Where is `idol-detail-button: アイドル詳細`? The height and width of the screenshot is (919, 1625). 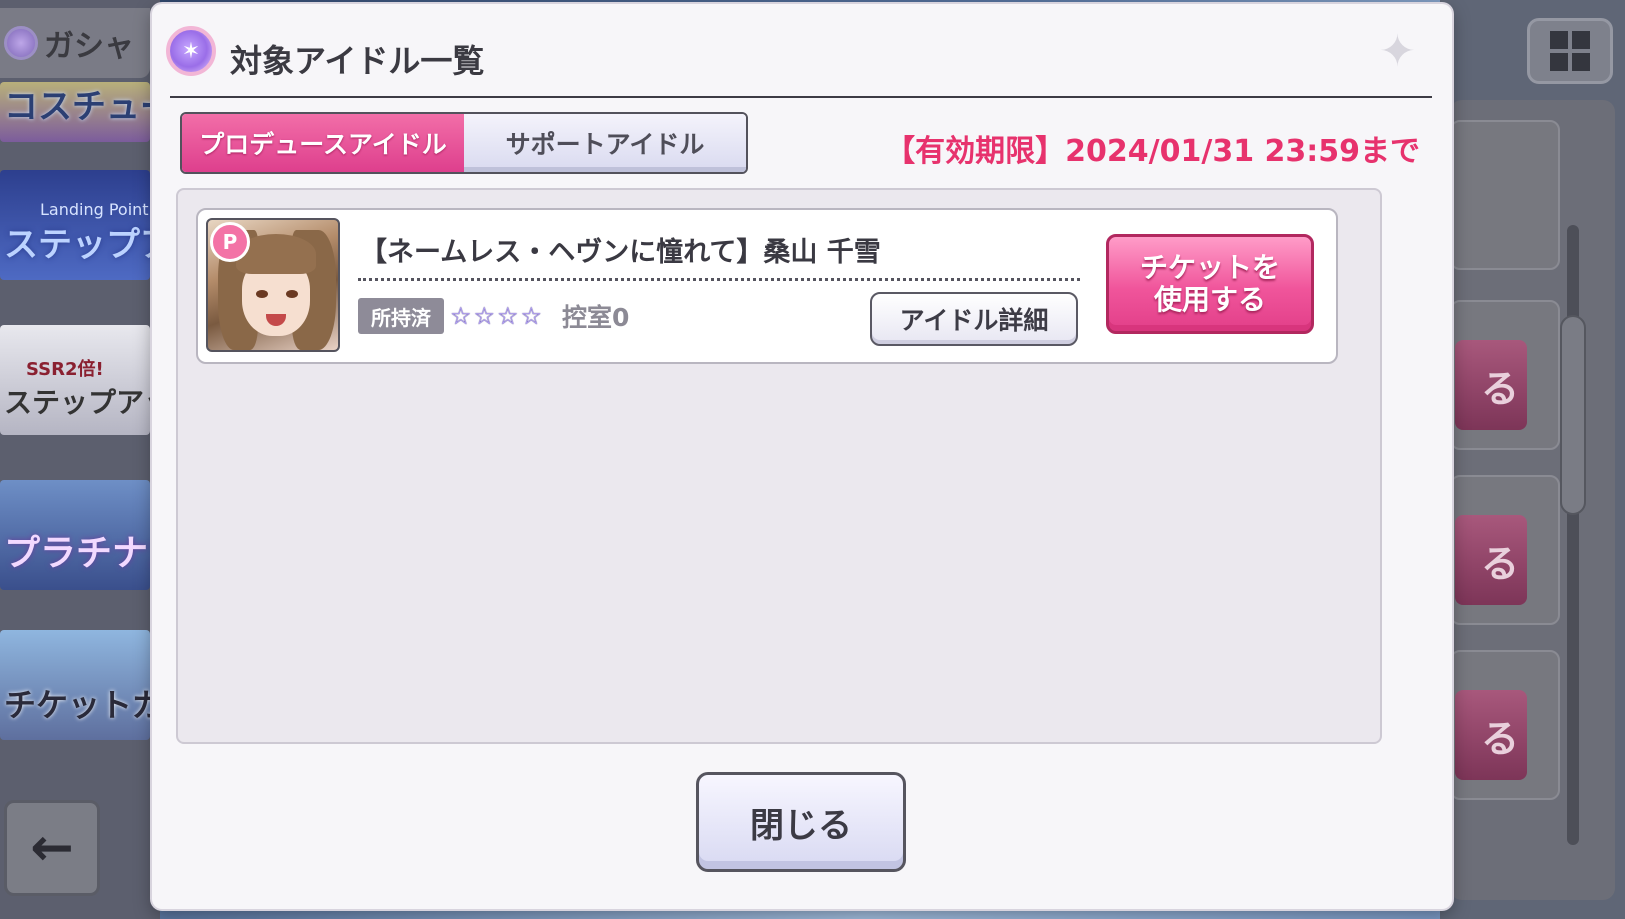
idol-detail-button: アイドル詳細 is located at coordinates (974, 319).